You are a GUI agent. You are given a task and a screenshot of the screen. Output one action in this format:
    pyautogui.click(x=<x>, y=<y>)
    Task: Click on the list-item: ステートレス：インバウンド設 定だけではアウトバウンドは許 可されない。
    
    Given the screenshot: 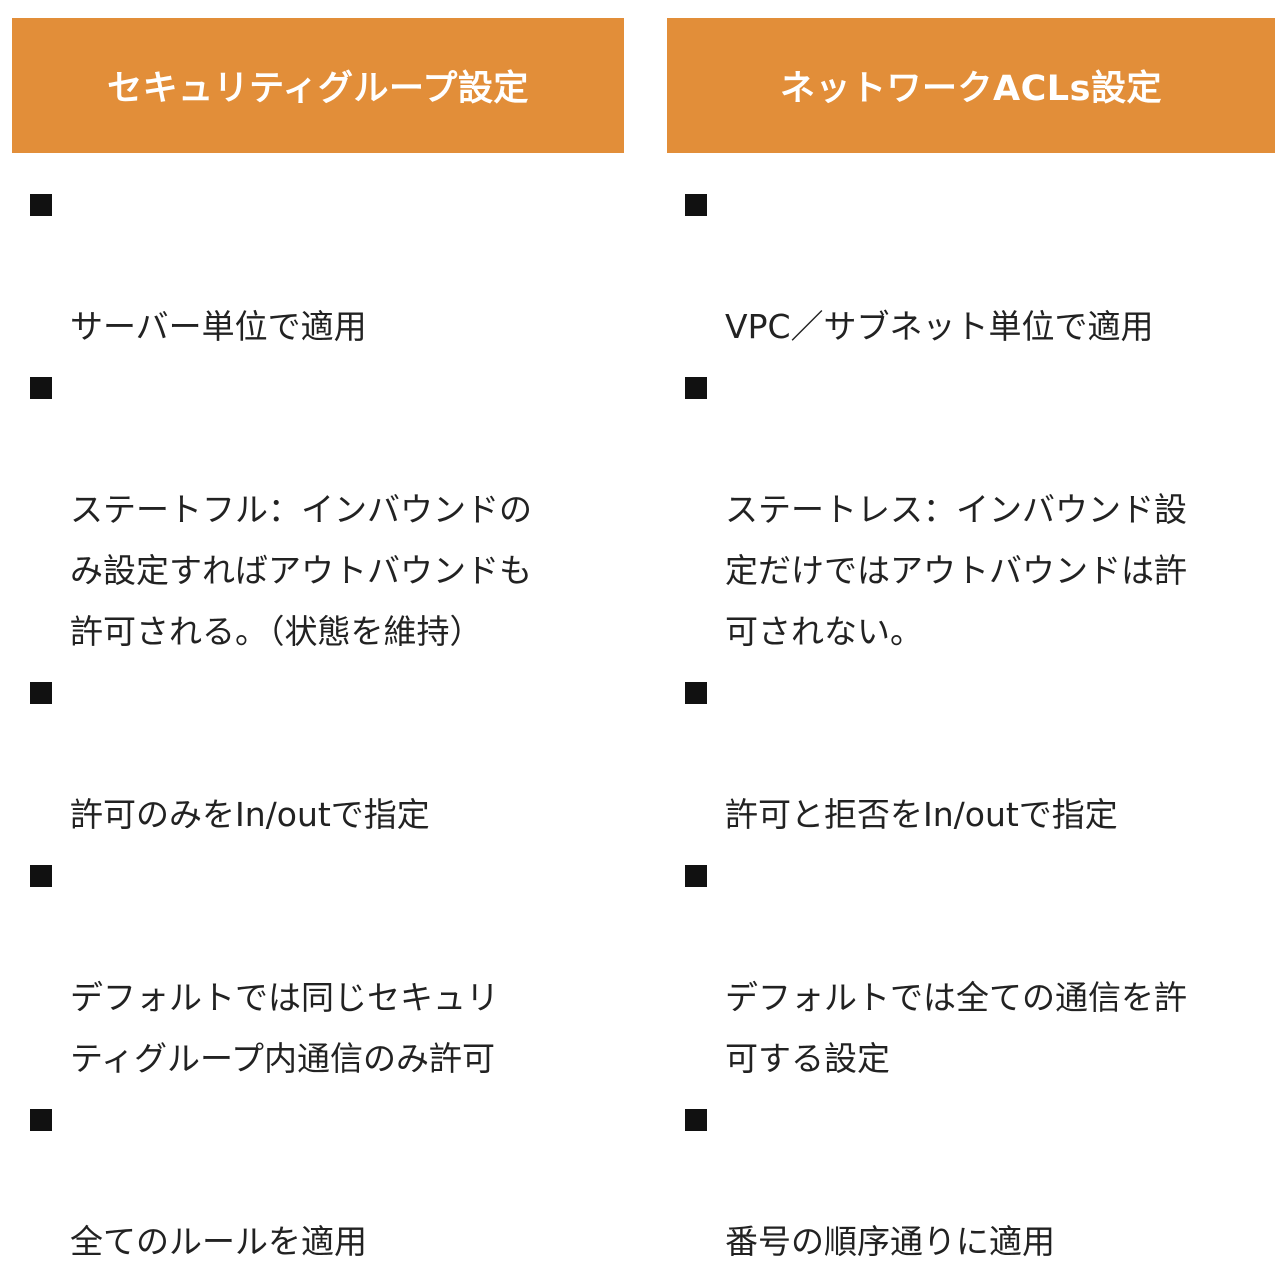 What is the action you would take?
    pyautogui.click(x=946, y=509)
    